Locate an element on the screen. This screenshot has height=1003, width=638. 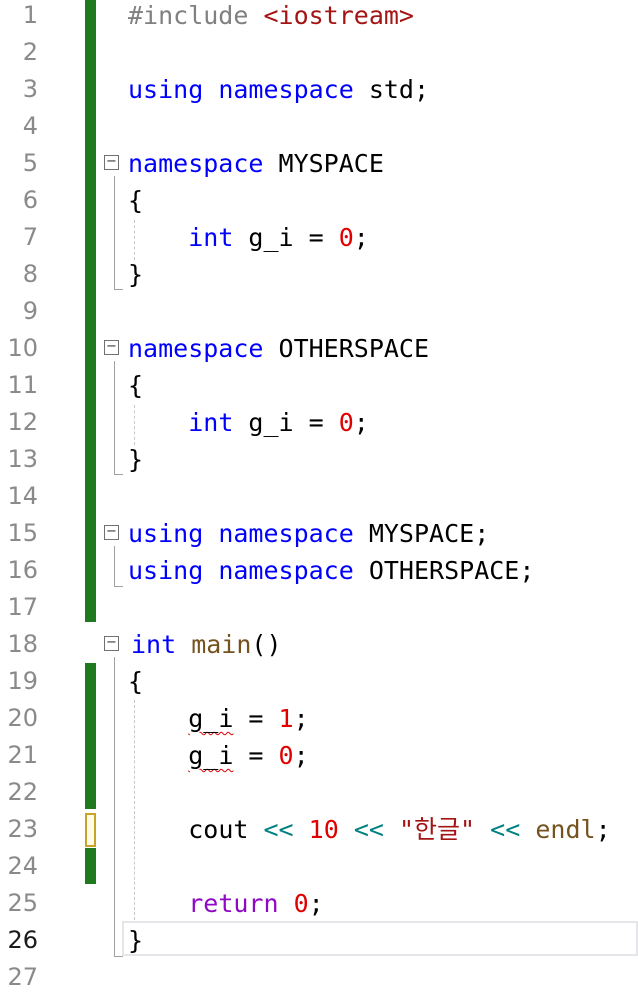
function-name: endl is located at coordinates (565, 829).